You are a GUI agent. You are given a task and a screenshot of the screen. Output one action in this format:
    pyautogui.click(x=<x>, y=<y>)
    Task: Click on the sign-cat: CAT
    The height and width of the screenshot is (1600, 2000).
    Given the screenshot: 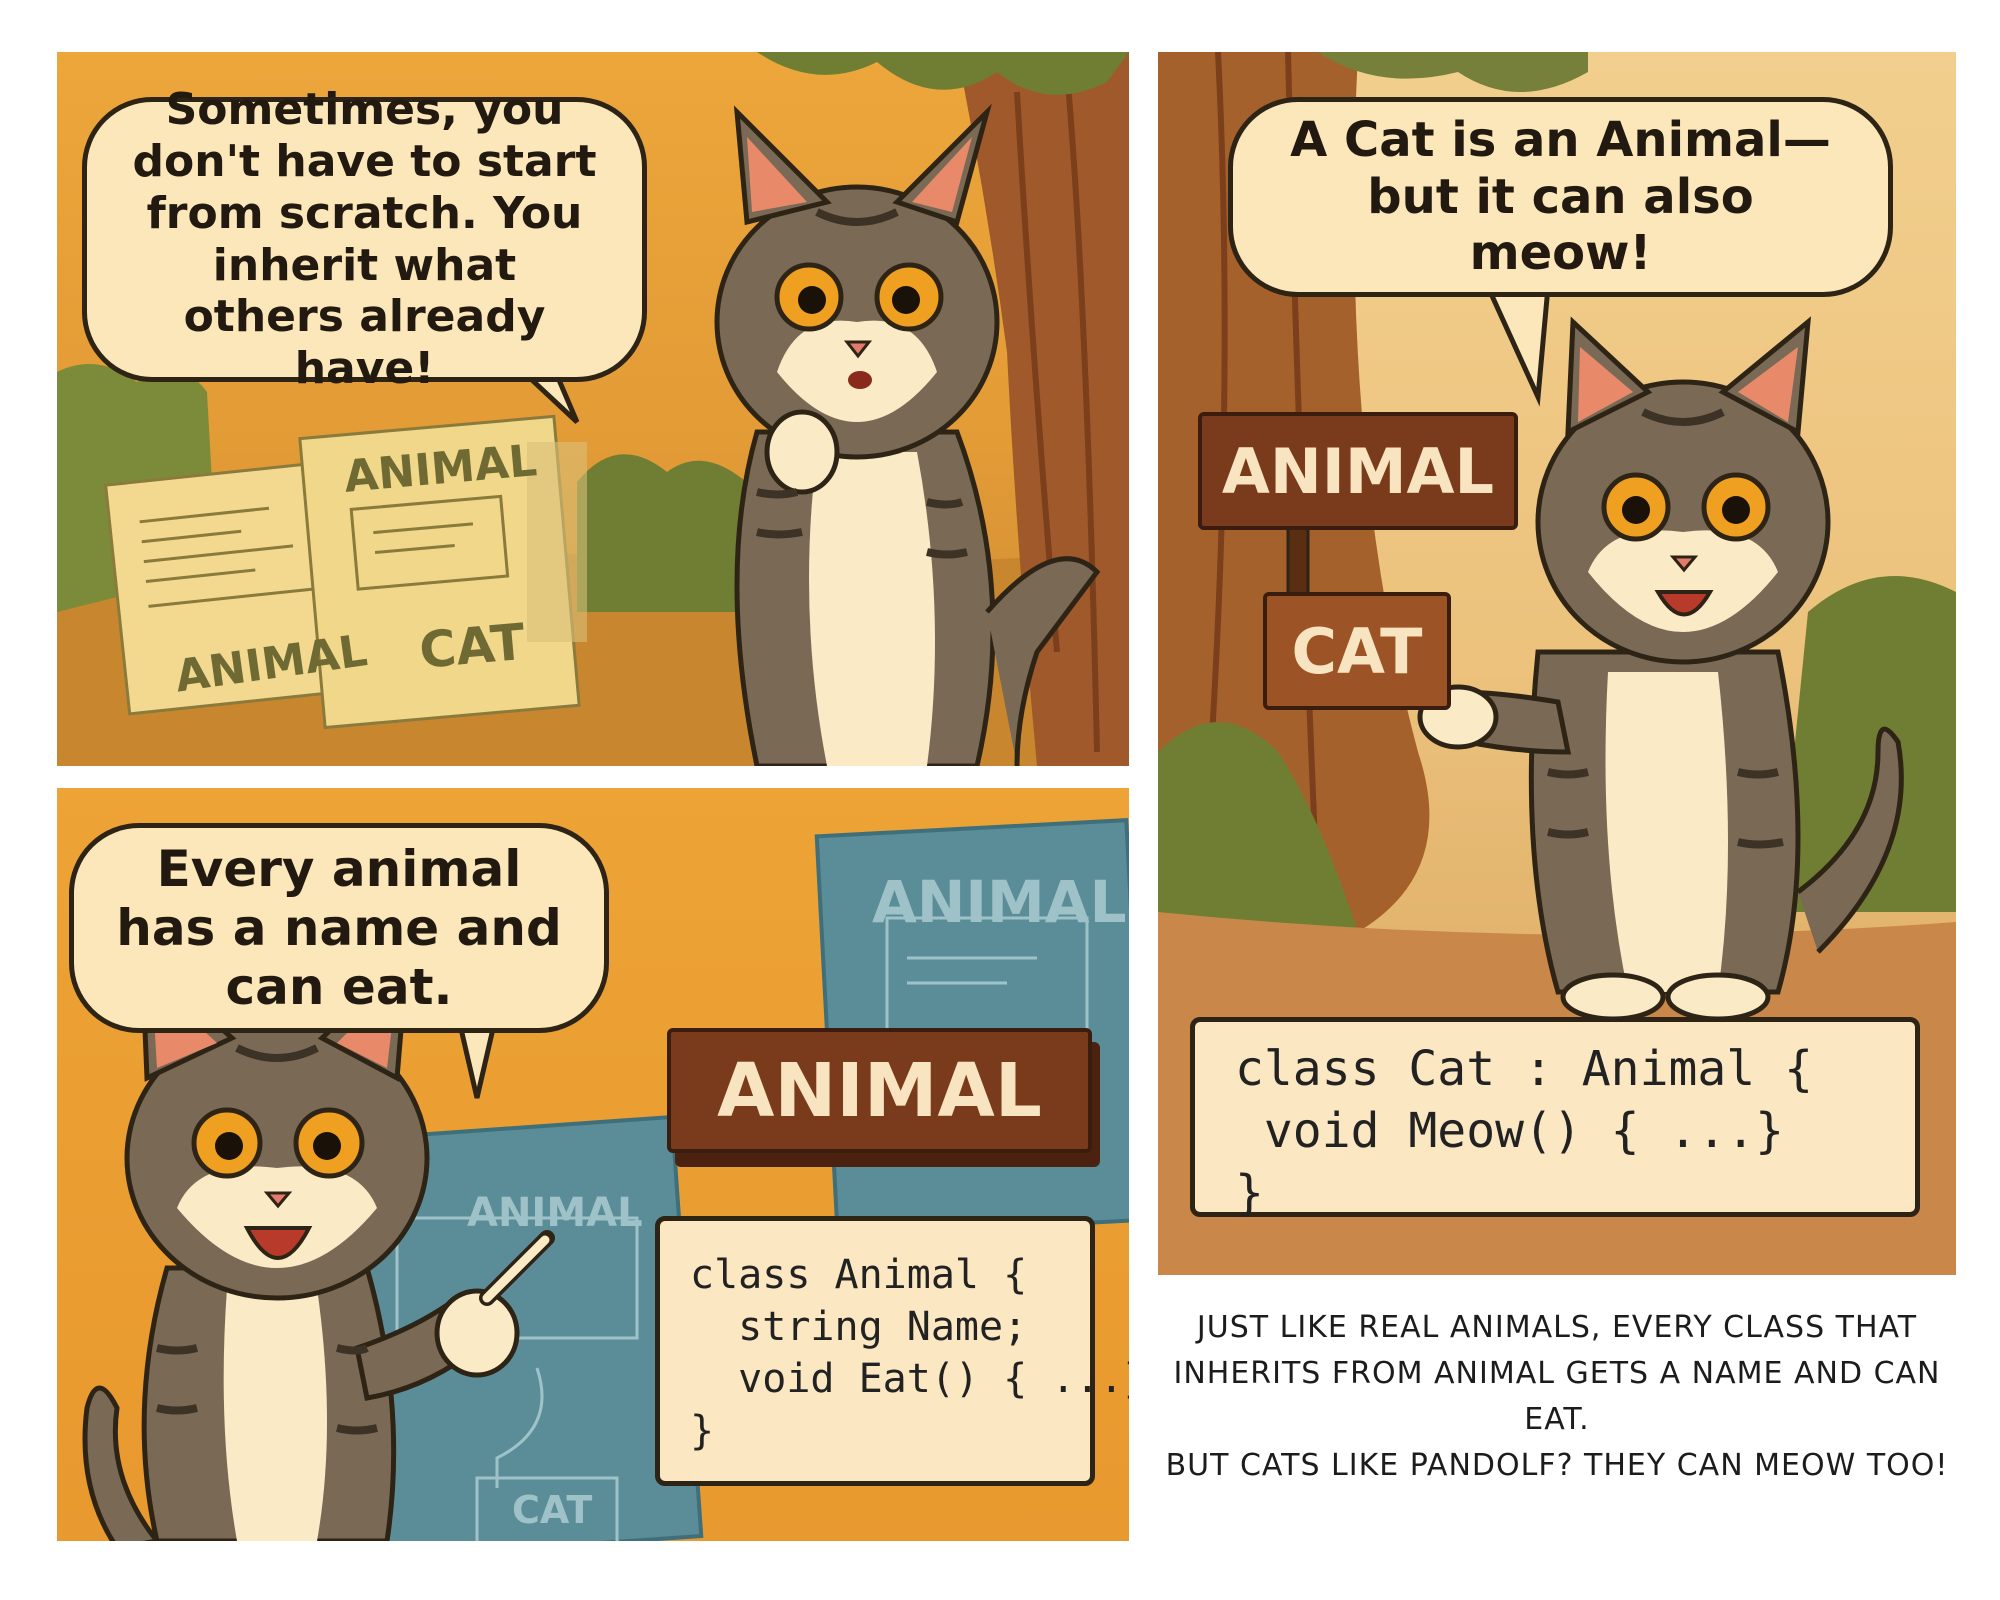 What is the action you would take?
    pyautogui.click(x=1357, y=651)
    